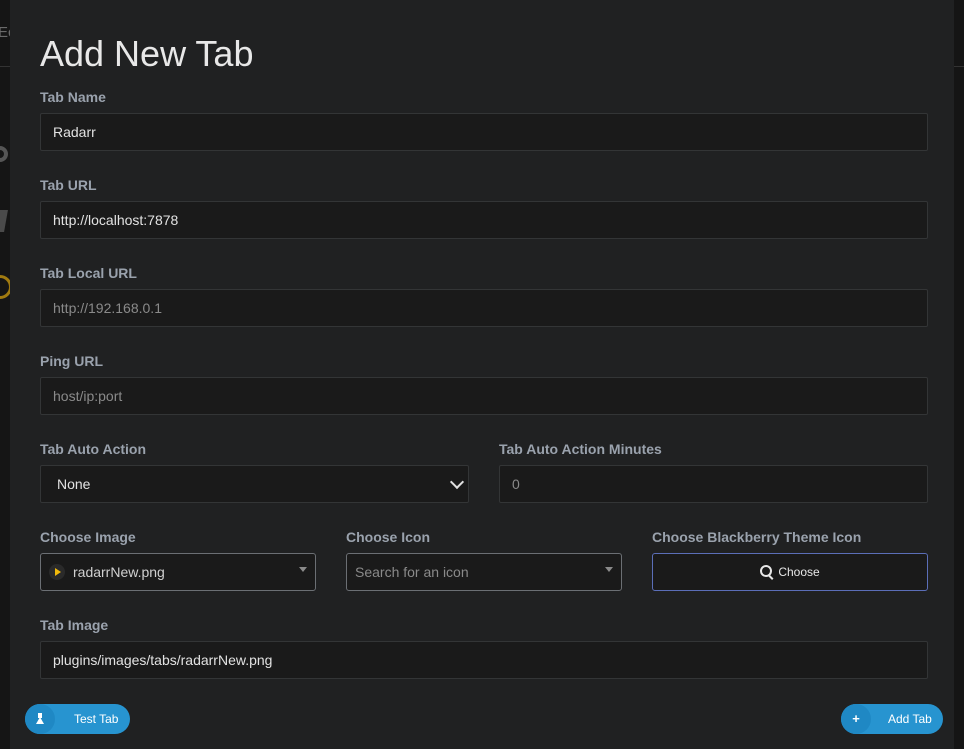  Describe the element at coordinates (910, 719) in the screenshot. I see `add-tab-label: Add Tab` at that location.